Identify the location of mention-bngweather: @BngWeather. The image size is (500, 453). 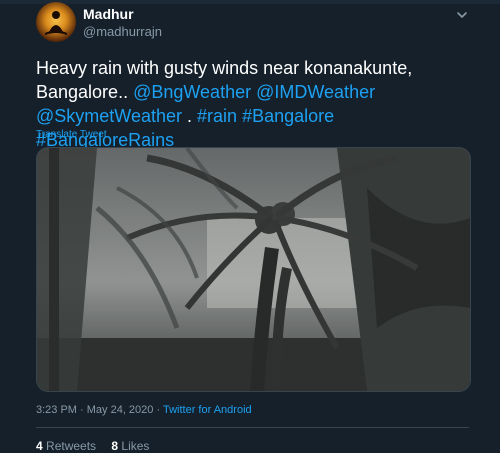
(192, 92).